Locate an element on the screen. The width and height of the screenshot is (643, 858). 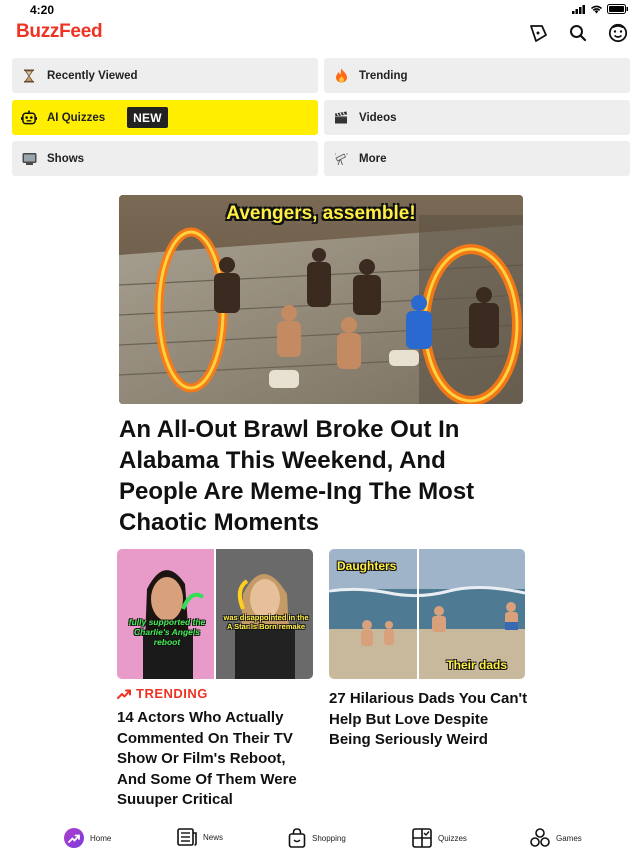
nav-tile-shows: Shows is located at coordinates (165, 158).